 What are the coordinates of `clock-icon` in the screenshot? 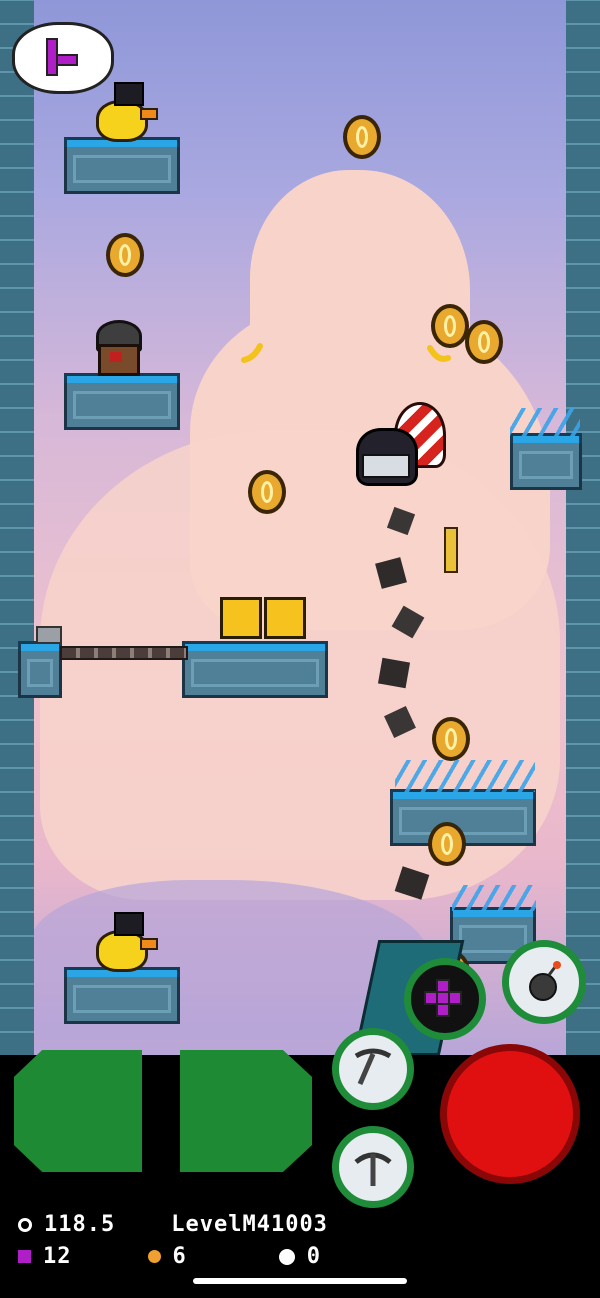 It's located at (25, 1224).